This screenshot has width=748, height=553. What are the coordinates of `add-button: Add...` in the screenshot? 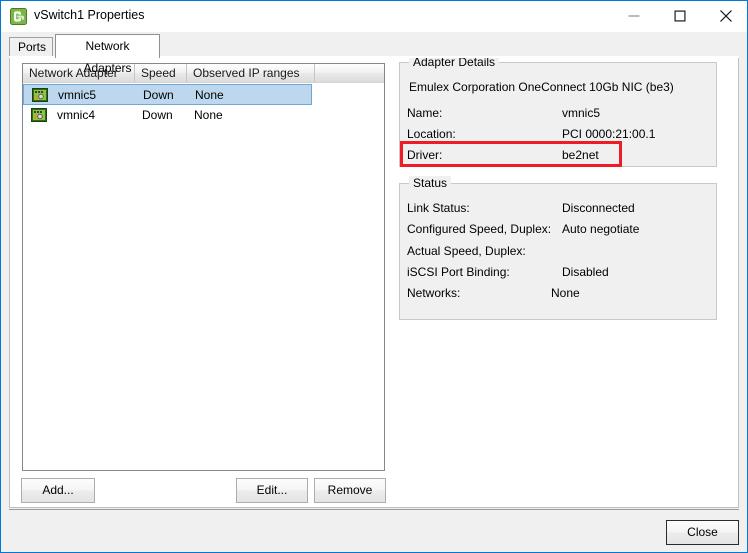 It's located at (58, 490).